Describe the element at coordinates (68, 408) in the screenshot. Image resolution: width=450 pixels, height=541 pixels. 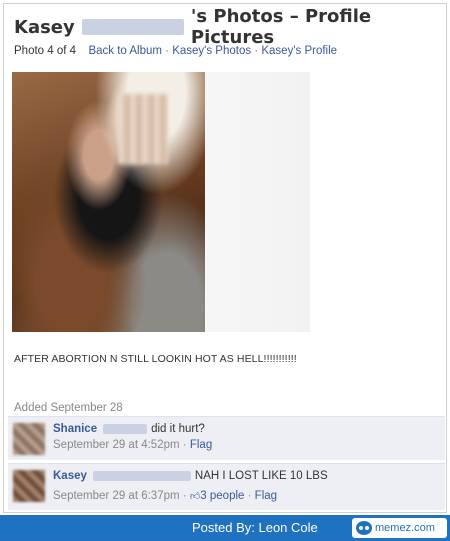
I see `added-date: Added September 28` at that location.